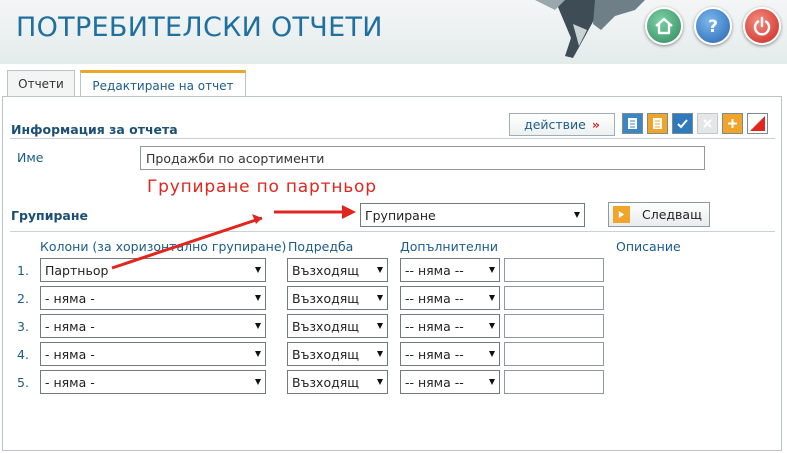  What do you see at coordinates (621, 214) in the screenshot?
I see `arrow-right-icon` at bounding box center [621, 214].